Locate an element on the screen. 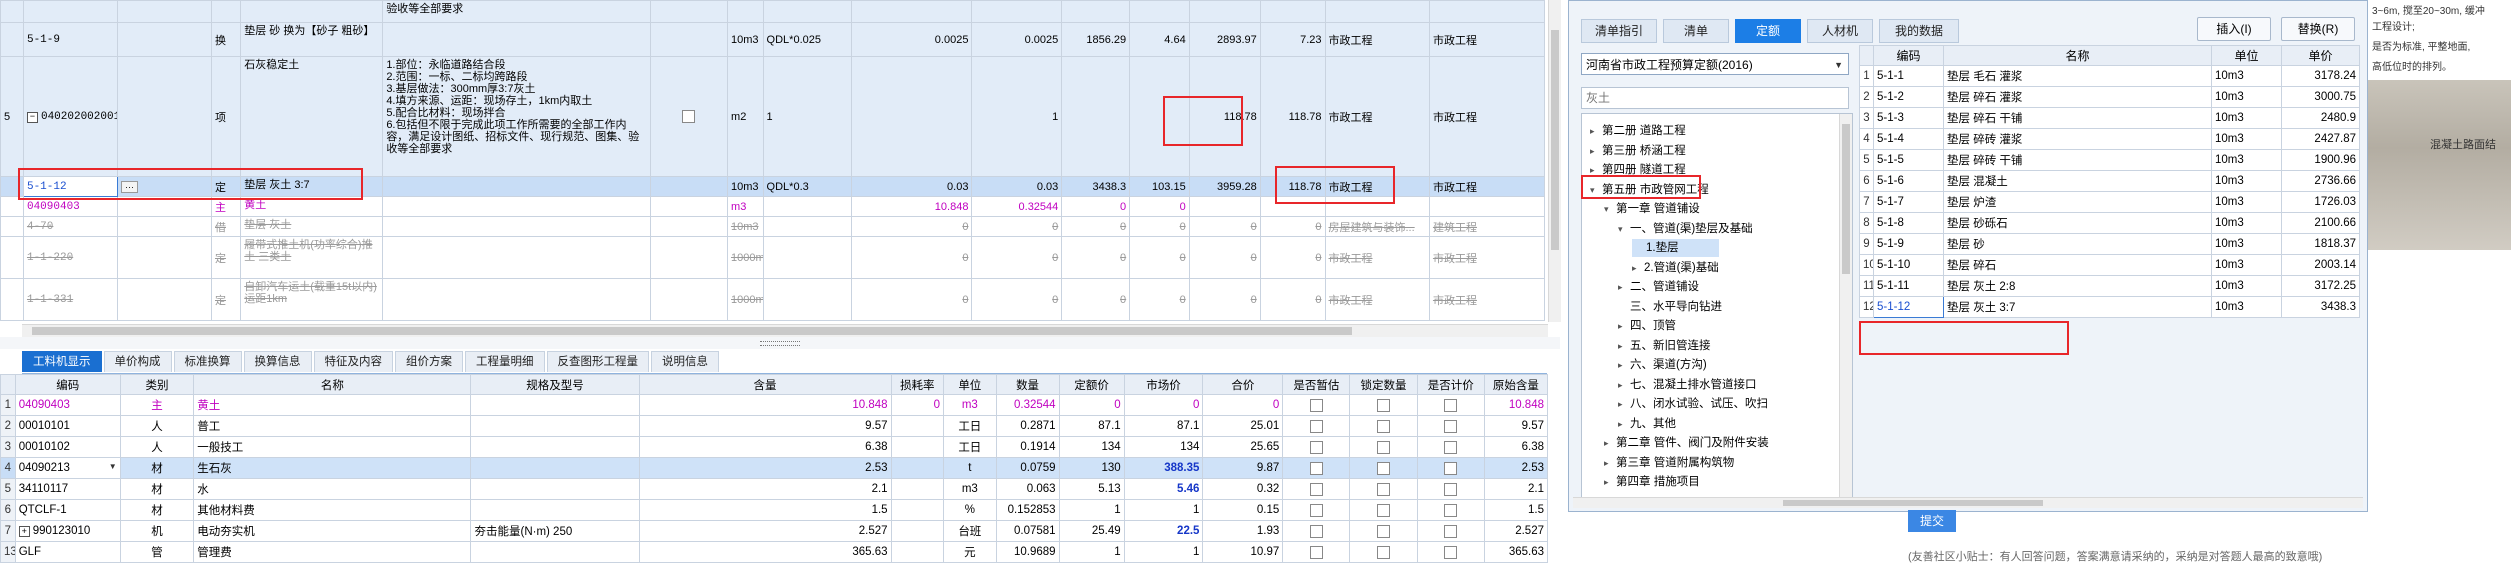 The image size is (2511, 576). tab-2: 单价构成 is located at coordinates (137, 361).